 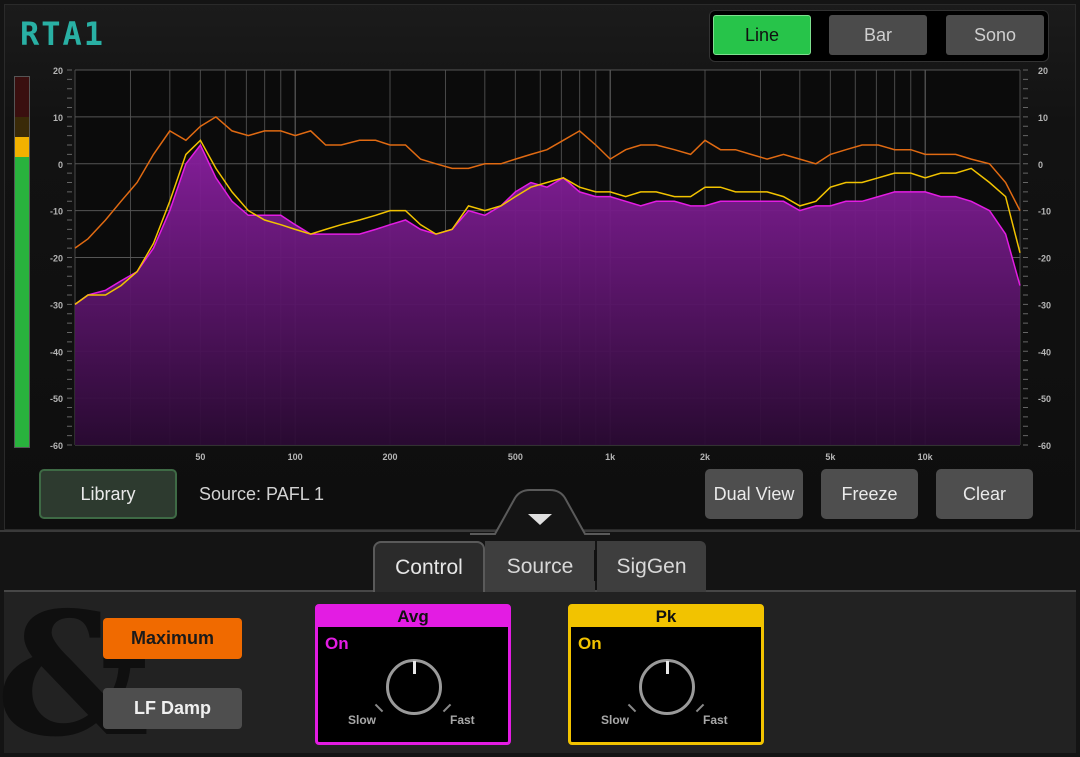 What do you see at coordinates (715, 720) in the screenshot?
I see `pk-fast-label: Fast` at bounding box center [715, 720].